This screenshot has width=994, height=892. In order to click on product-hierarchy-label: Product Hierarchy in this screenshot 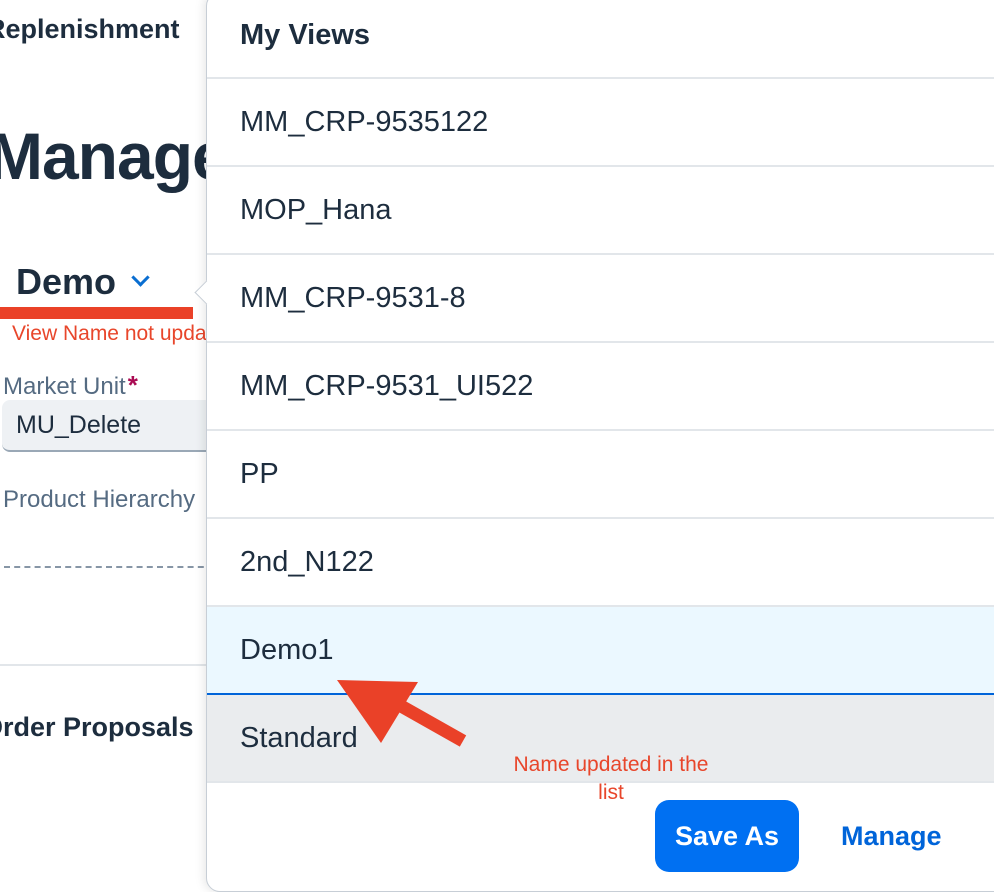, I will do `click(99, 499)`.